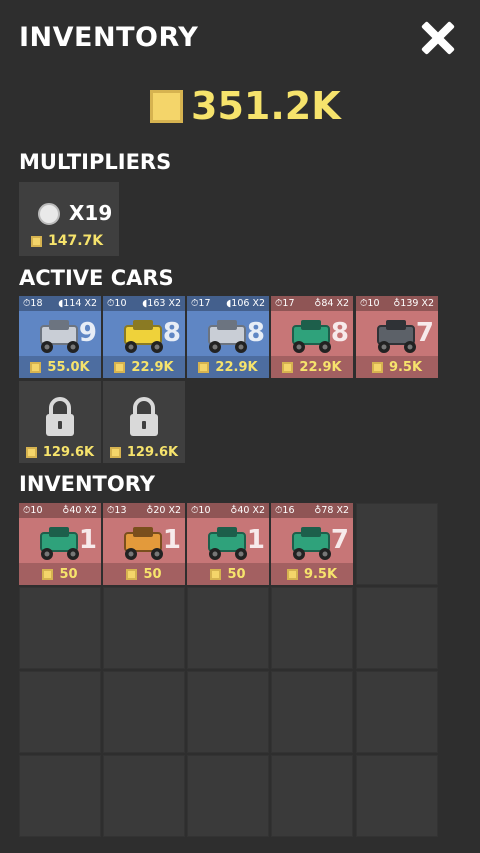 The height and width of the screenshot is (853, 480). I want to click on slot-price: 129.6K, so click(144, 452).